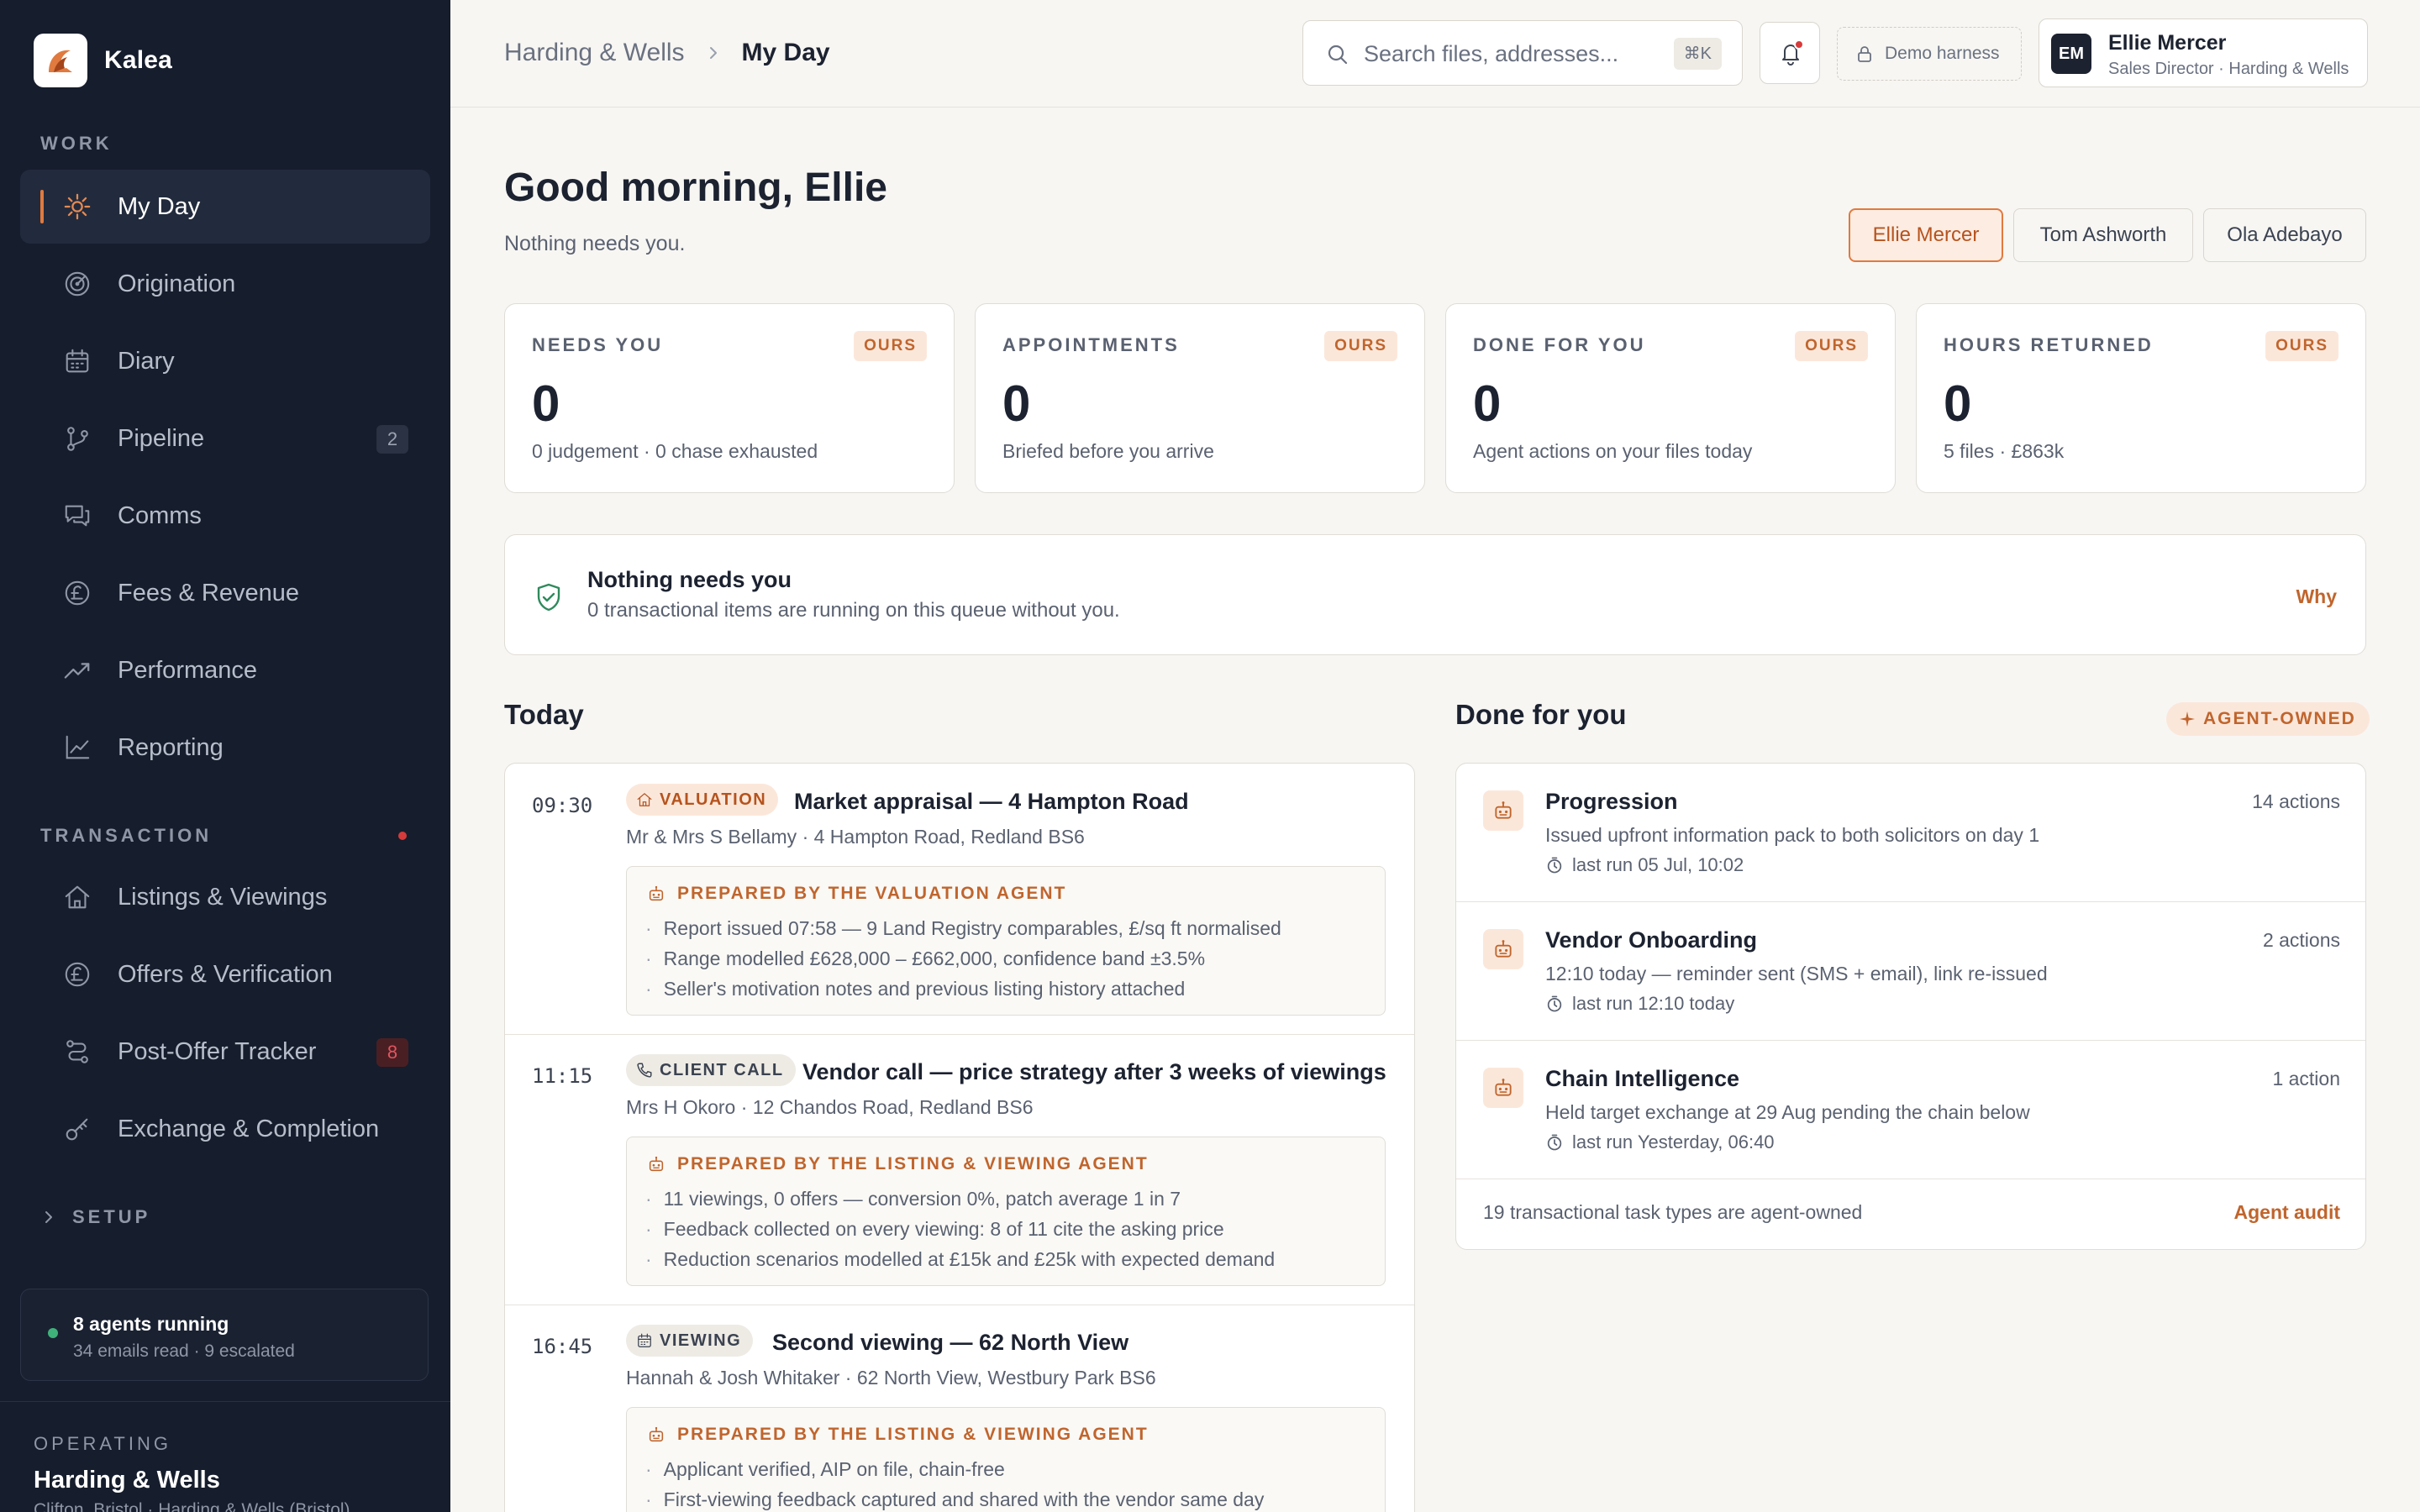  What do you see at coordinates (225, 361) in the screenshot?
I see `sidebar-item-diary: Diary` at bounding box center [225, 361].